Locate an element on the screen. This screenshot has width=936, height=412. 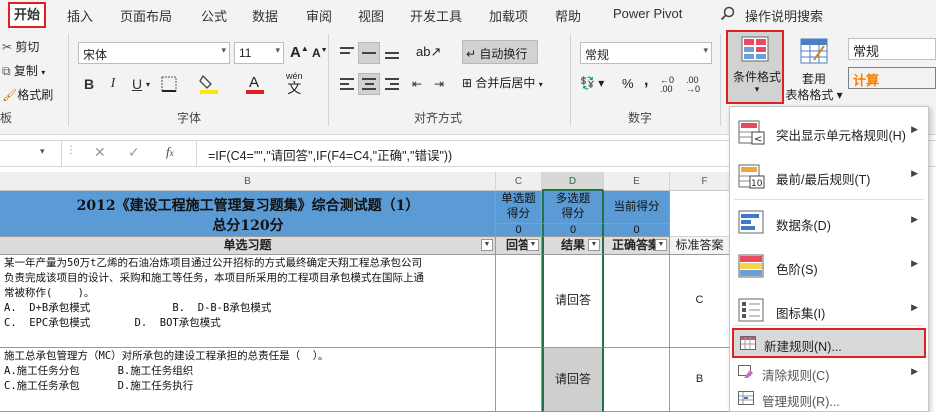
search-icon is located at coordinates (728, 15).